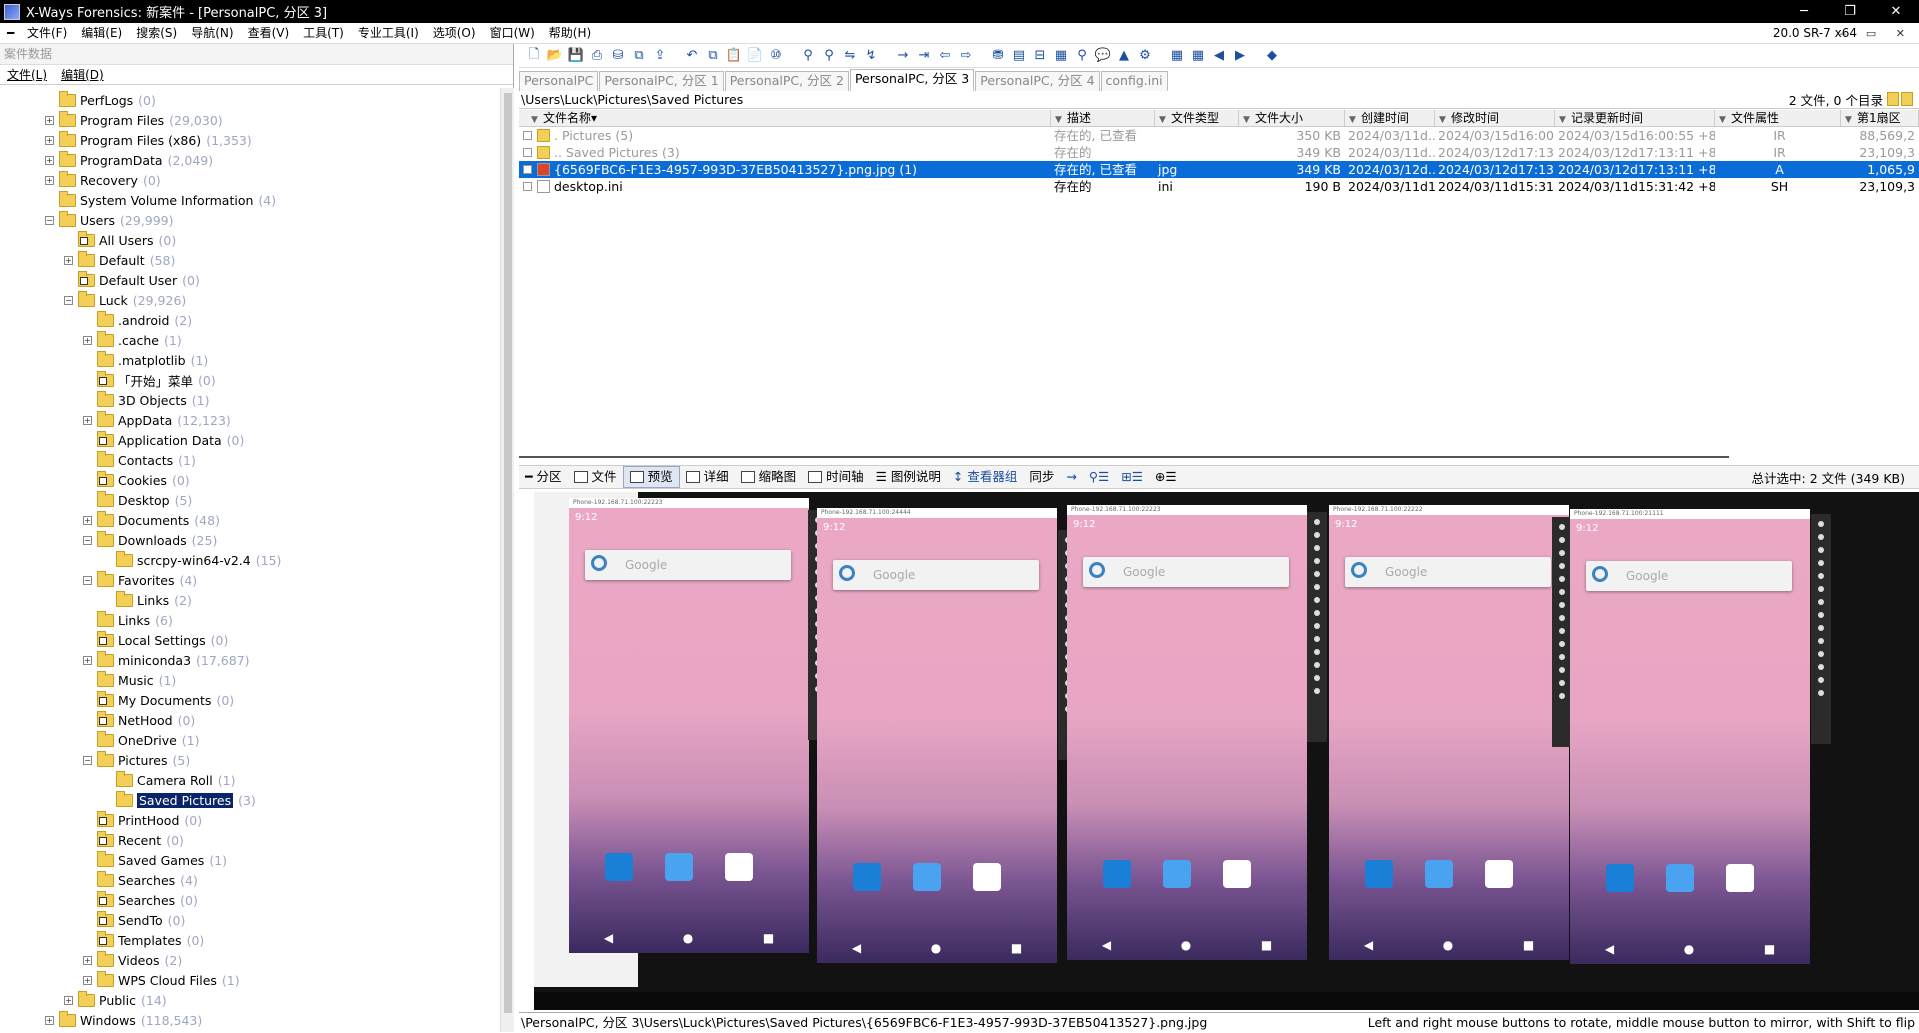  Describe the element at coordinates (134, 120) in the screenshot. I see `tree-node: + Program Files (29,030)` at that location.